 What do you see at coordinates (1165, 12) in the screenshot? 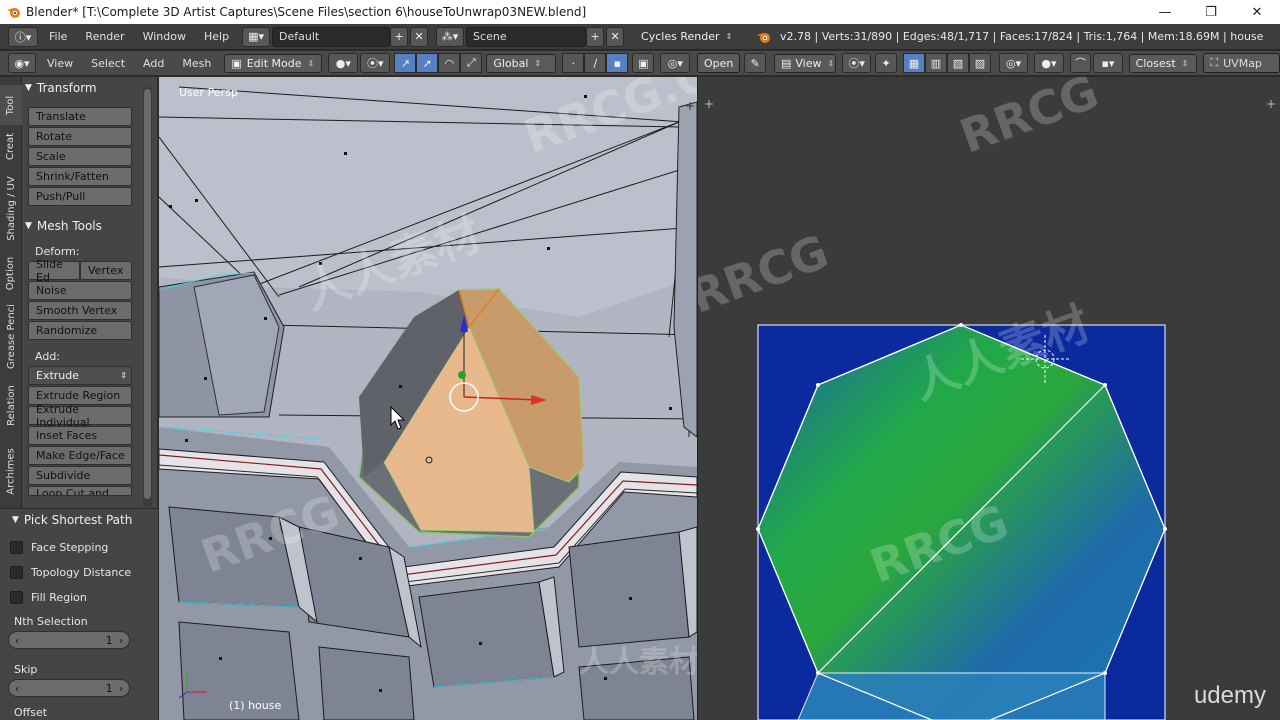
I see `minimize-button: —` at bounding box center [1165, 12].